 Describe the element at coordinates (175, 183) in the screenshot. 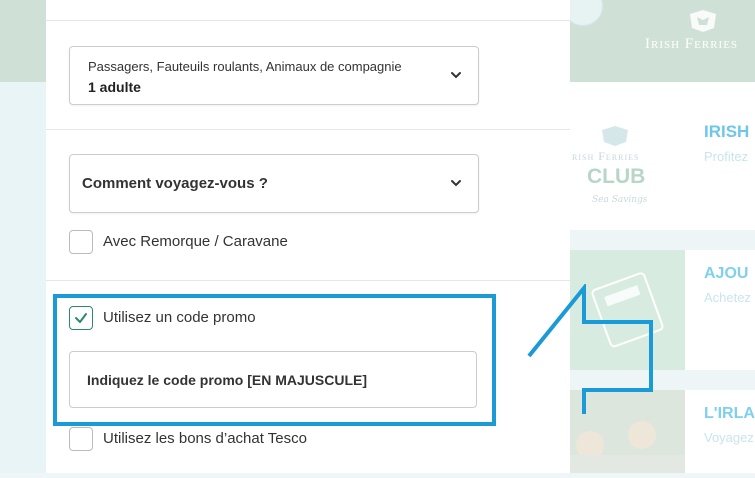

I see `travel-mode-select-label: Comment voyagez-vous ?` at that location.